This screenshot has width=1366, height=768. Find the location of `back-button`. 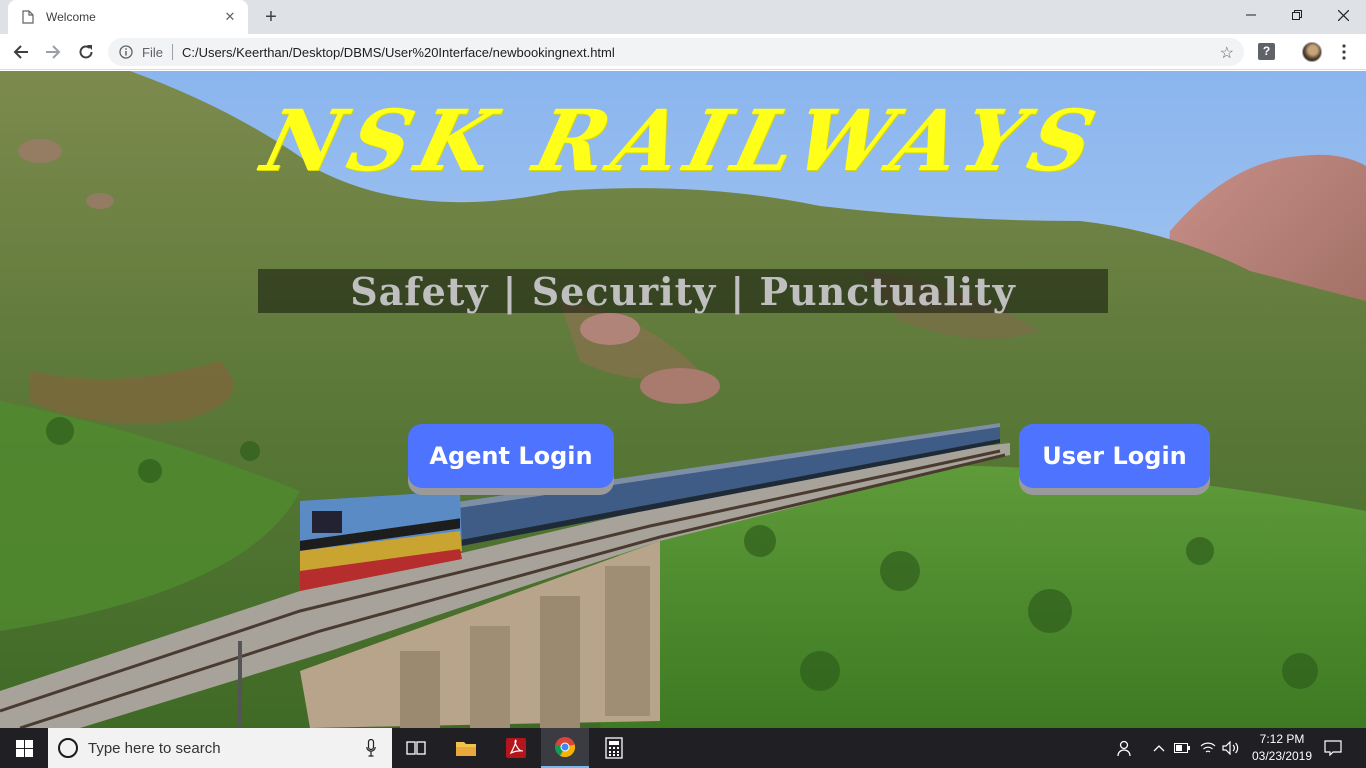

back-button is located at coordinates (21, 52).